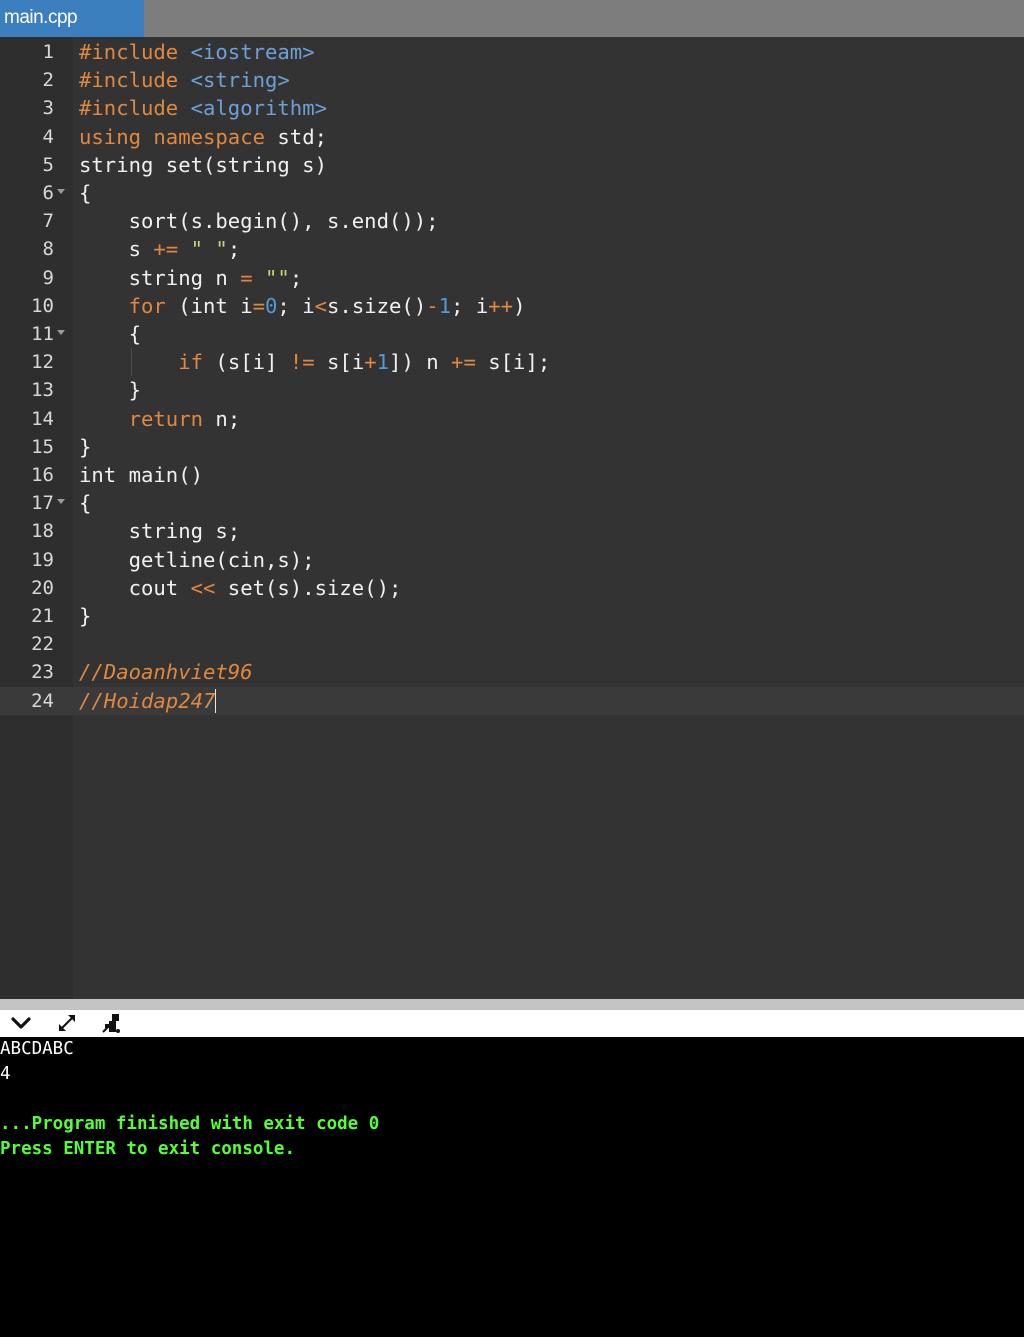  Describe the element at coordinates (512, 1004) in the screenshot. I see `panel-splitter` at that location.